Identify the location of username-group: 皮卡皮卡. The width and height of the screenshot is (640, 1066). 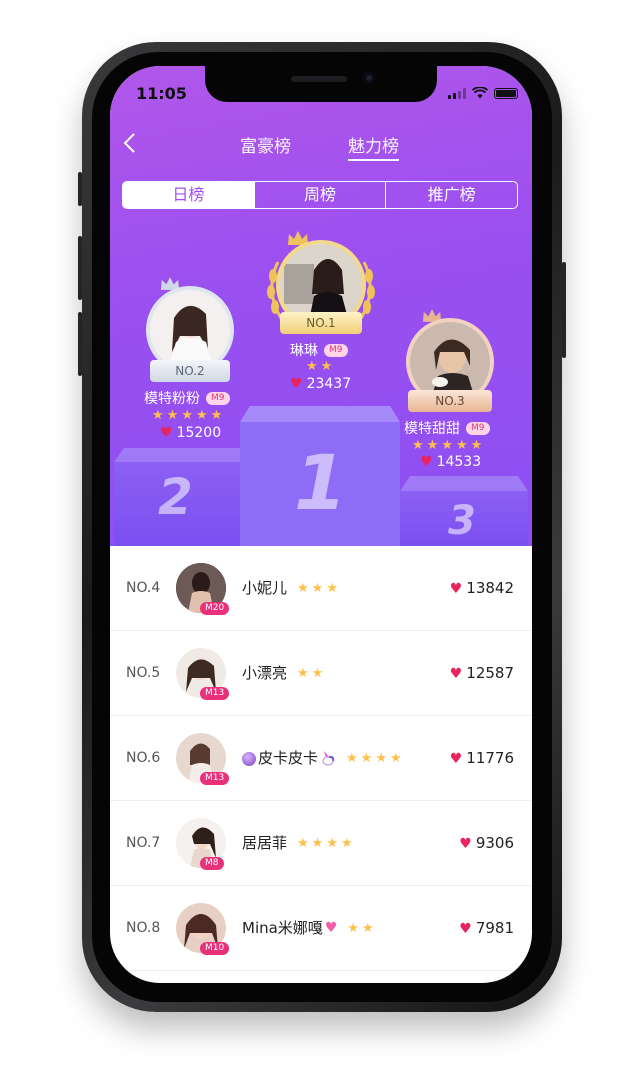
(289, 758).